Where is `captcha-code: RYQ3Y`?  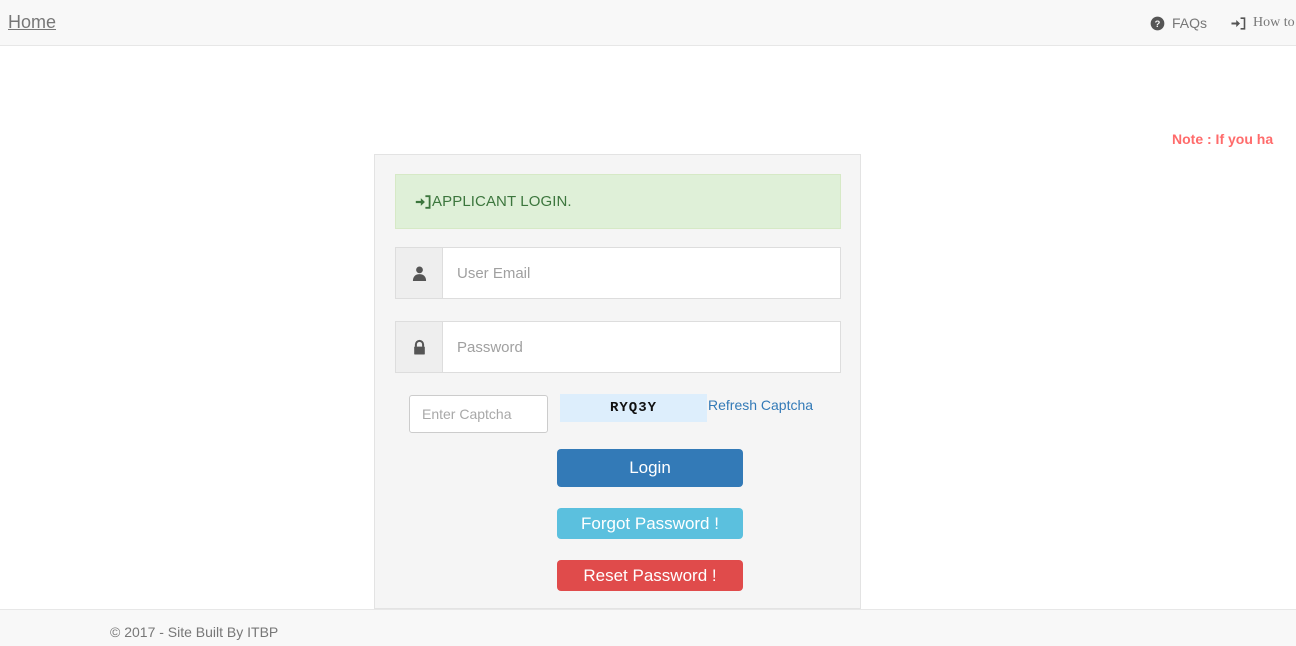
captcha-code: RYQ3Y is located at coordinates (633, 408).